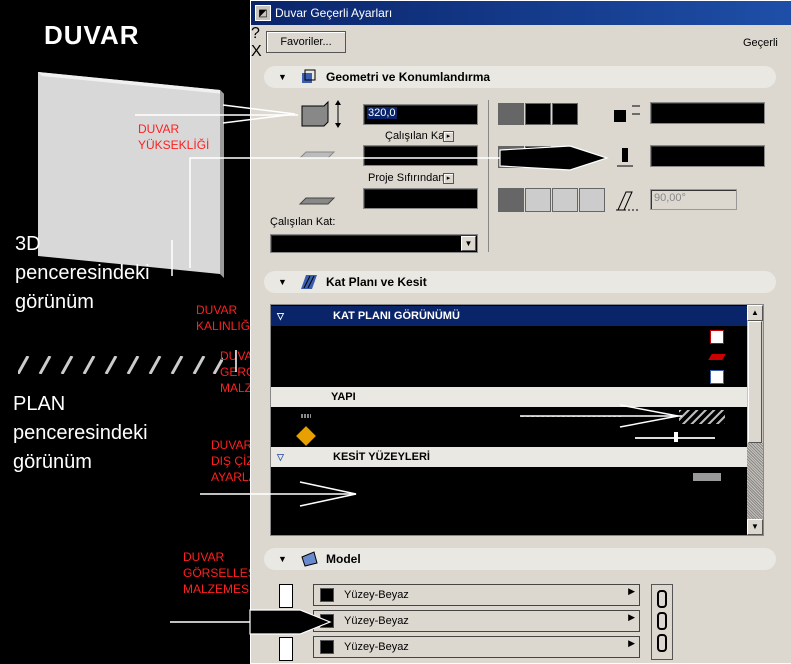 The height and width of the screenshot is (664, 791). Describe the element at coordinates (511, 200) in the screenshot. I see `geometry-straight-button` at that location.